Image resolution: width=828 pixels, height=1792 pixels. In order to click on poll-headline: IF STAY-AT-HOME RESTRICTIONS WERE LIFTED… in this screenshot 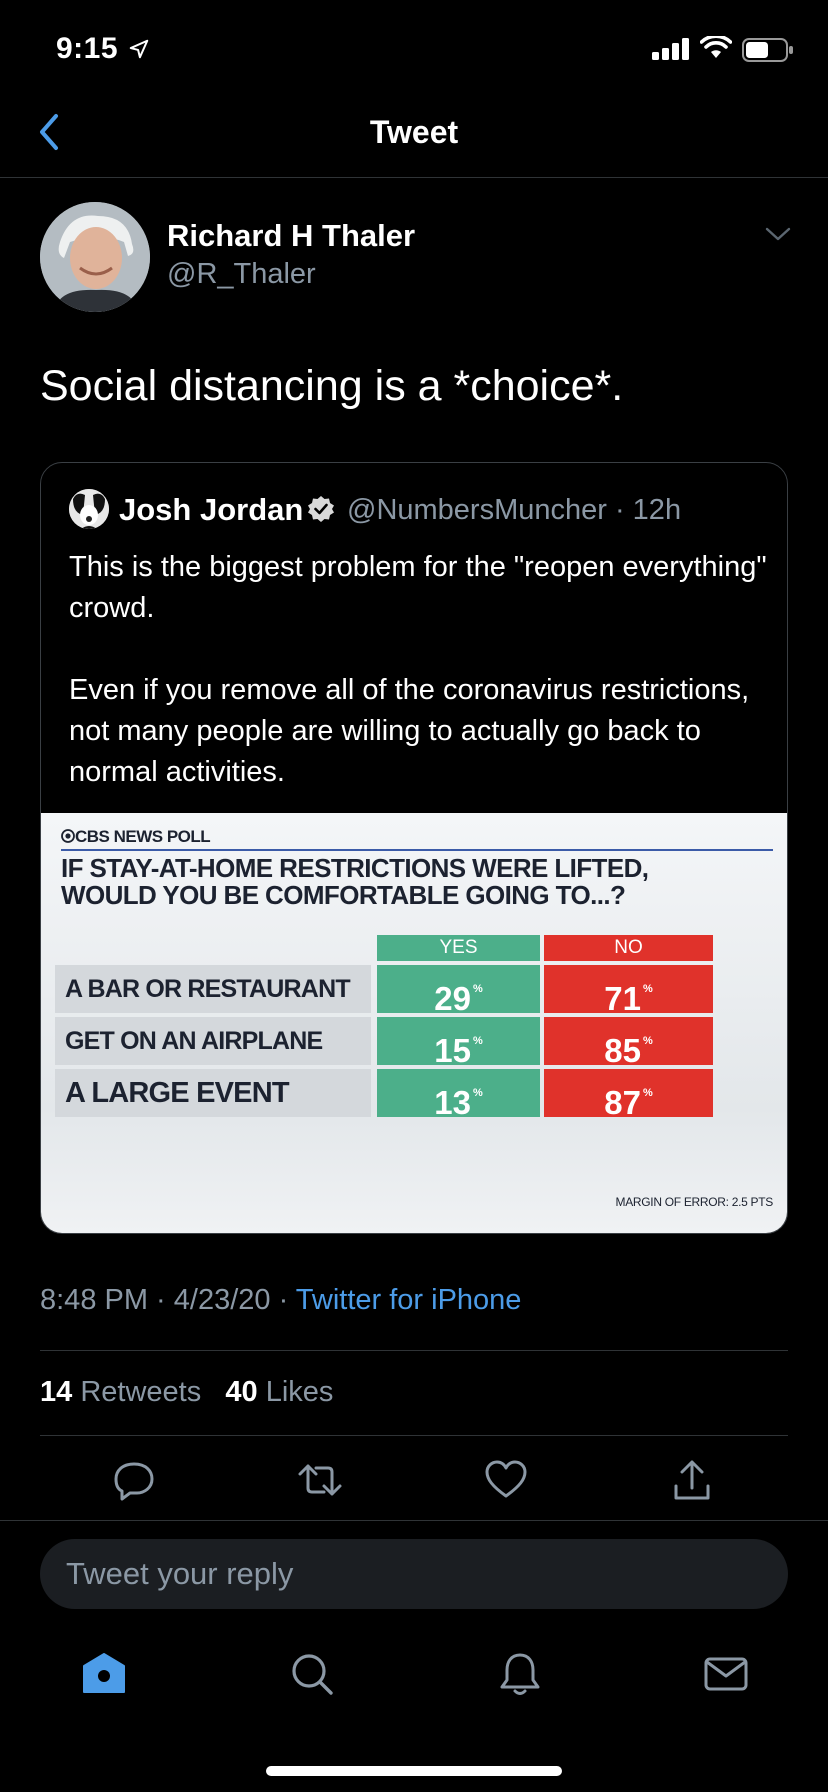, I will do `click(355, 881)`.